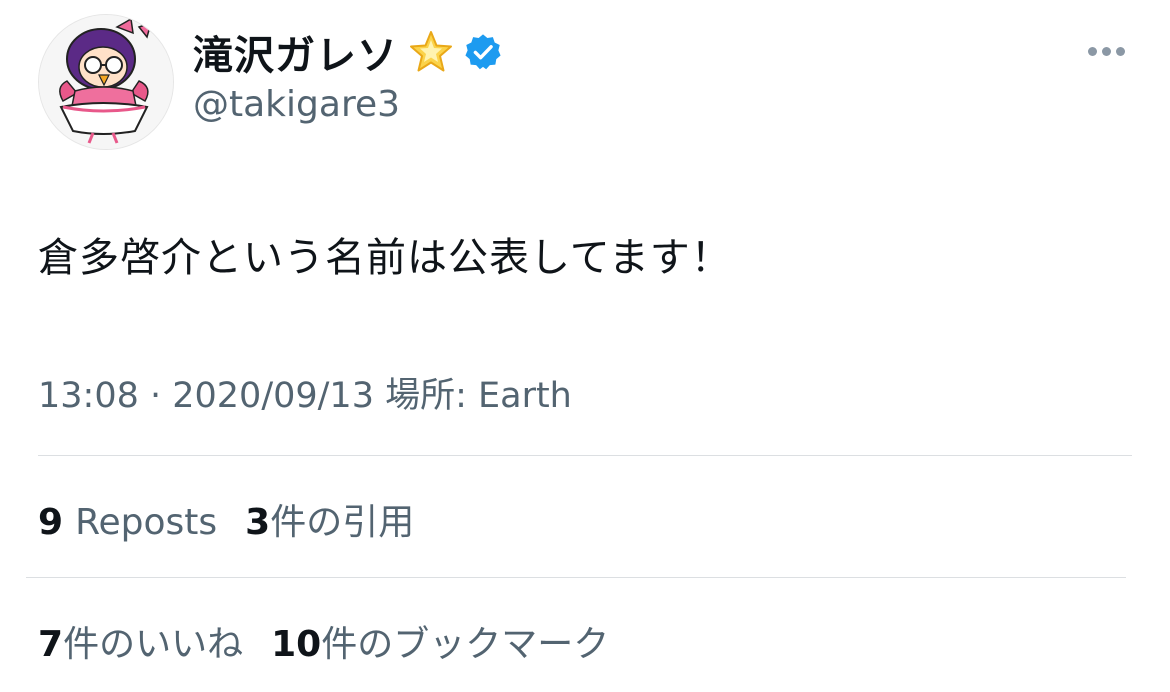  Describe the element at coordinates (296, 644) in the screenshot. I see `bookmarks-count: 10` at that location.